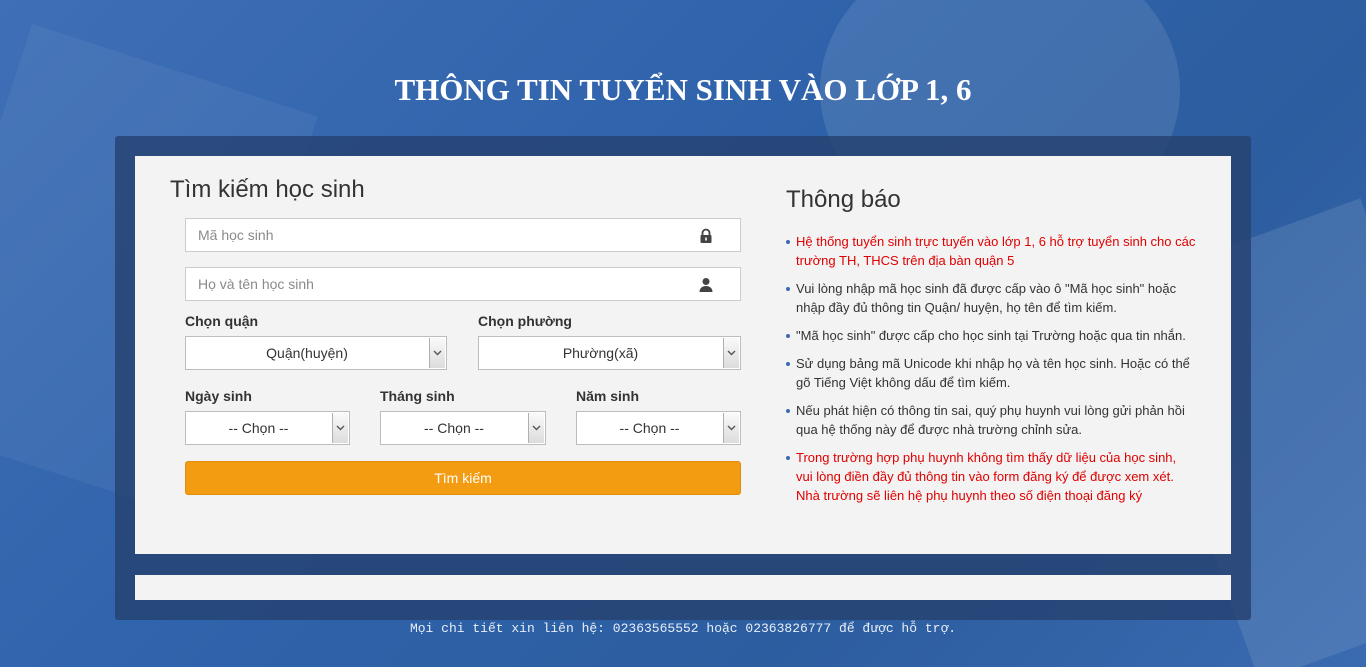  I want to click on birth-day-select: -- Chọn --, so click(267, 428).